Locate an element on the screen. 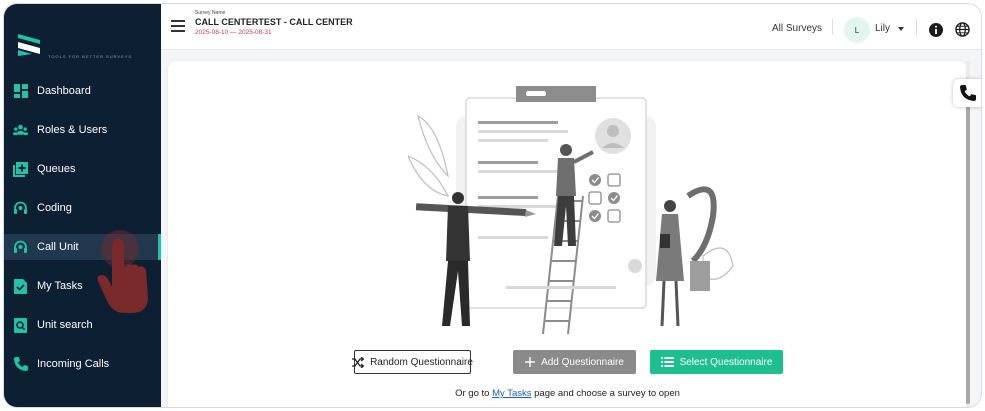 Image resolution: width=985 pixels, height=411 pixels. sidebar-item-label: Roles & Users is located at coordinates (72, 130).